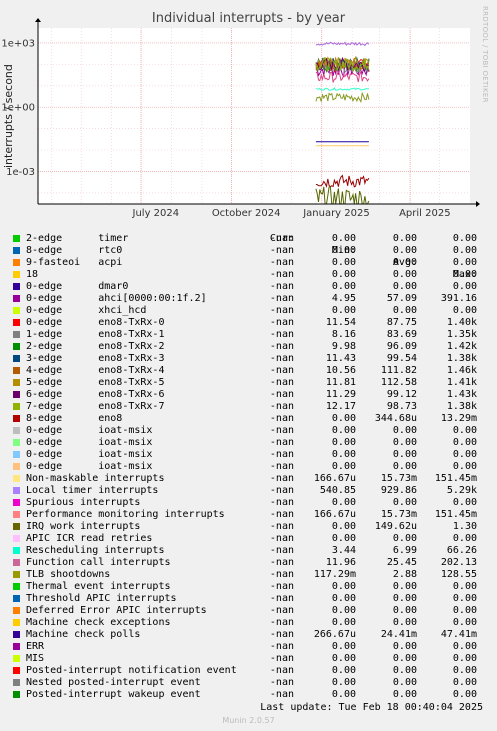  What do you see at coordinates (38, 20) in the screenshot?
I see `y-axis-arrow` at bounding box center [38, 20].